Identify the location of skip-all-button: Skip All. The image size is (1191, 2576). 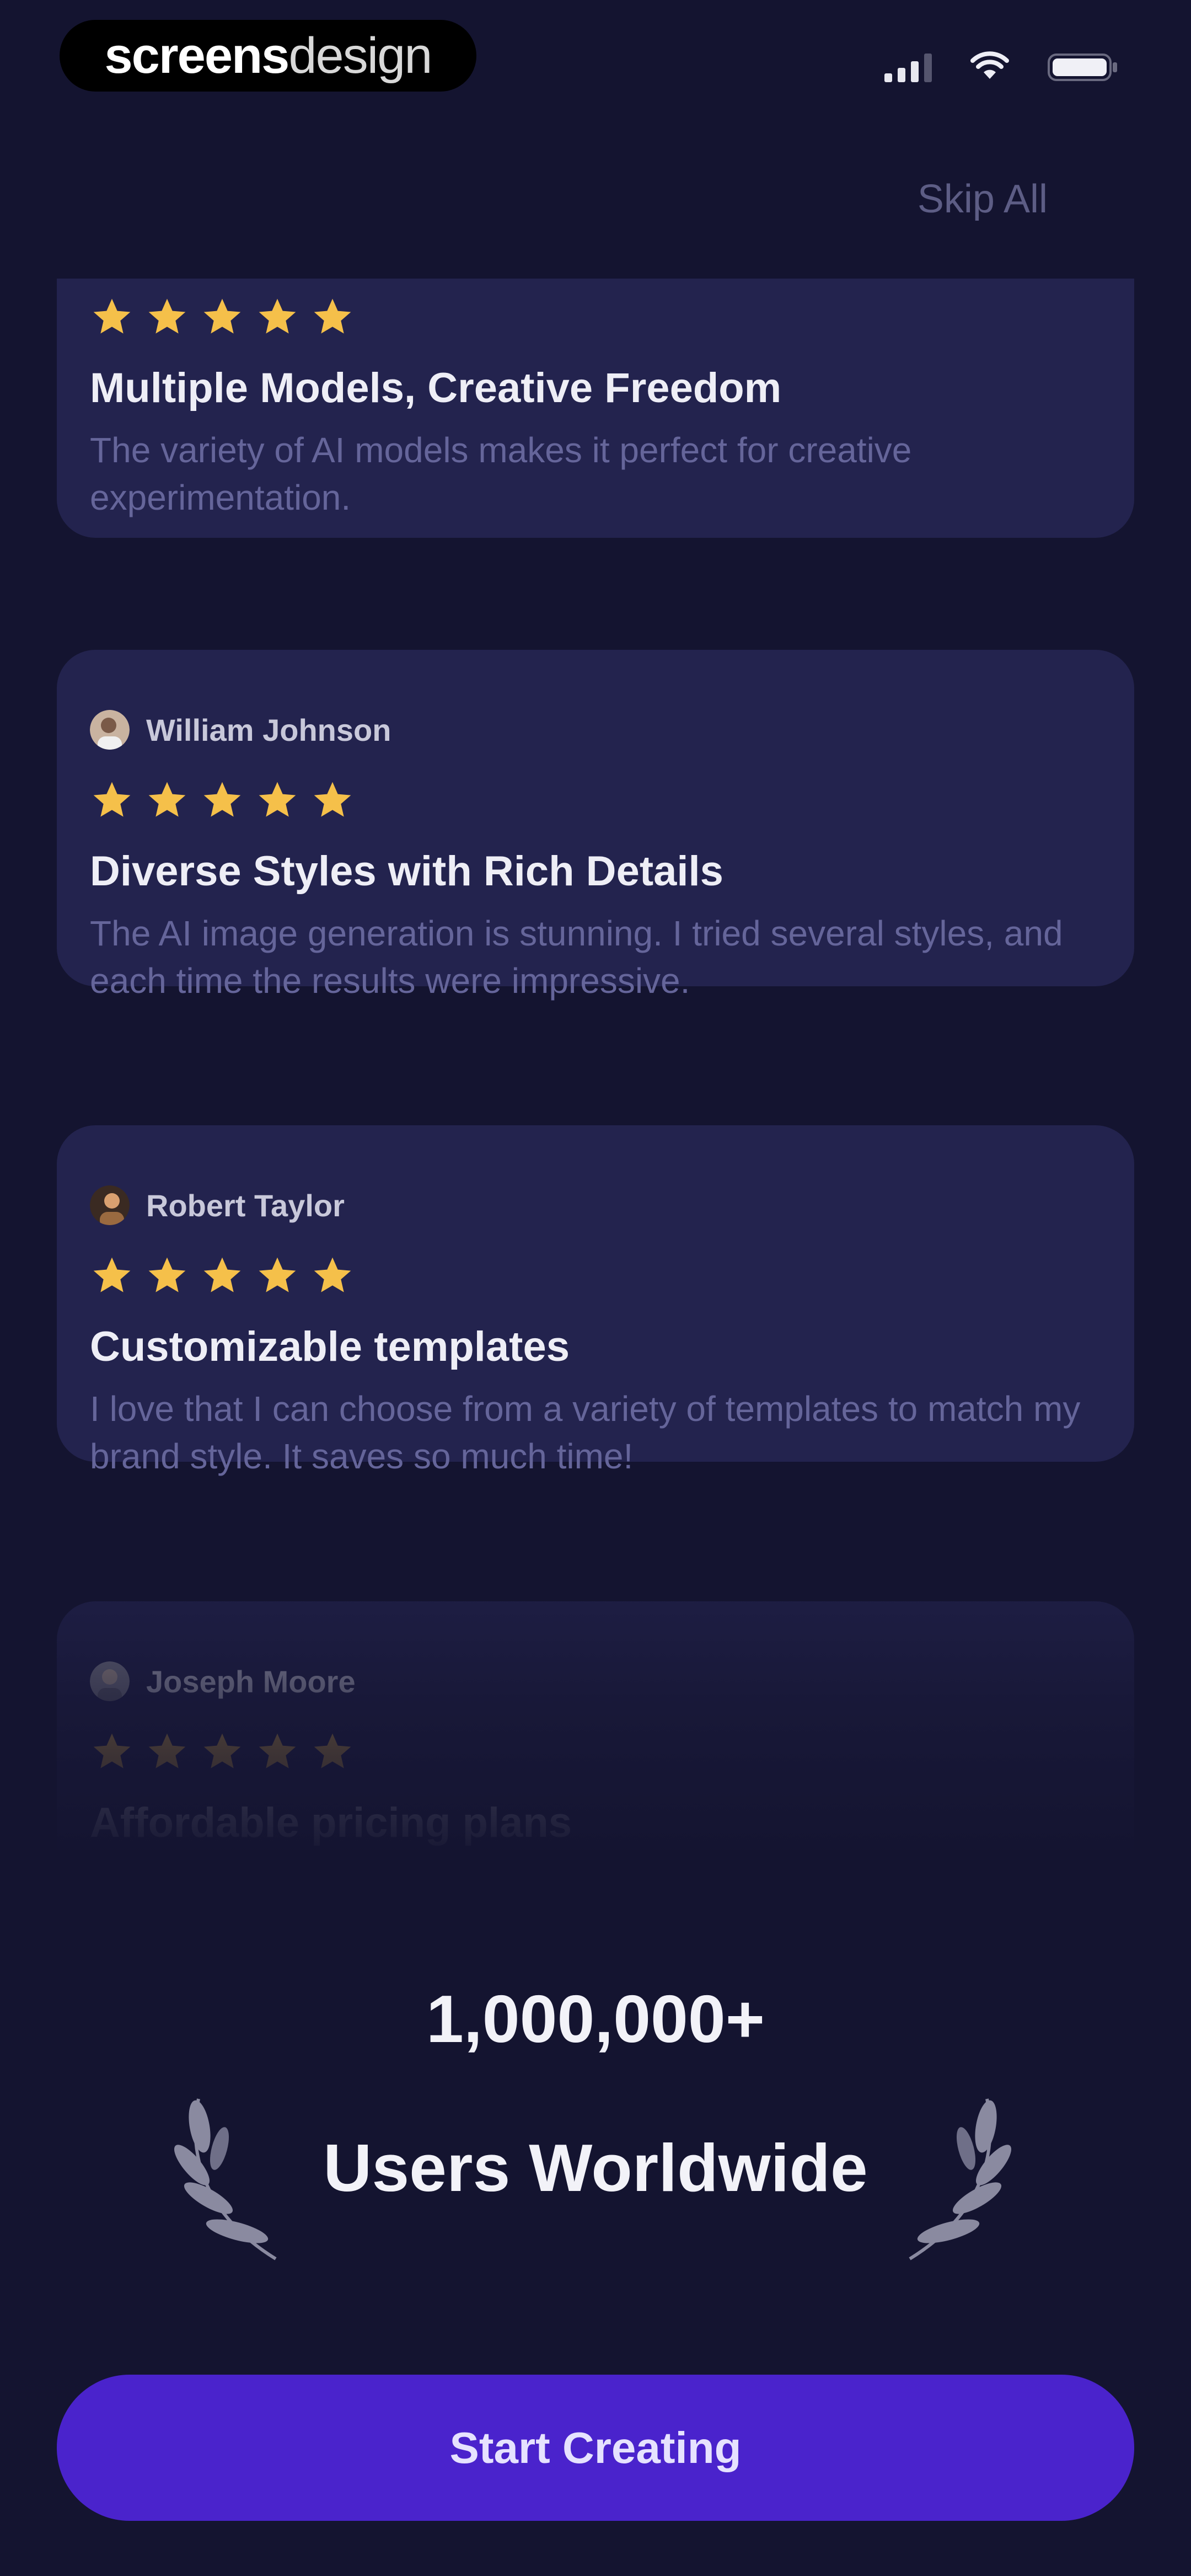
(983, 199).